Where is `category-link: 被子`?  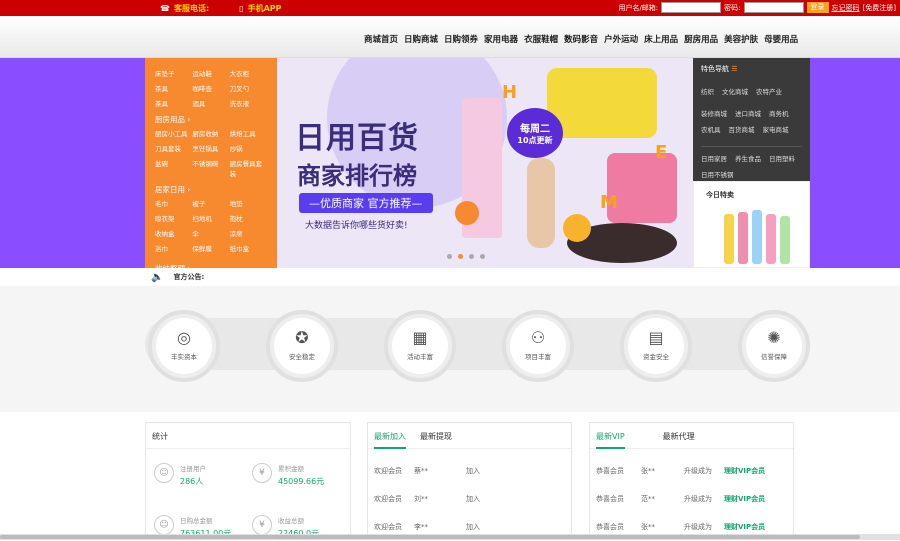
category-link: 被子 is located at coordinates (210, 203).